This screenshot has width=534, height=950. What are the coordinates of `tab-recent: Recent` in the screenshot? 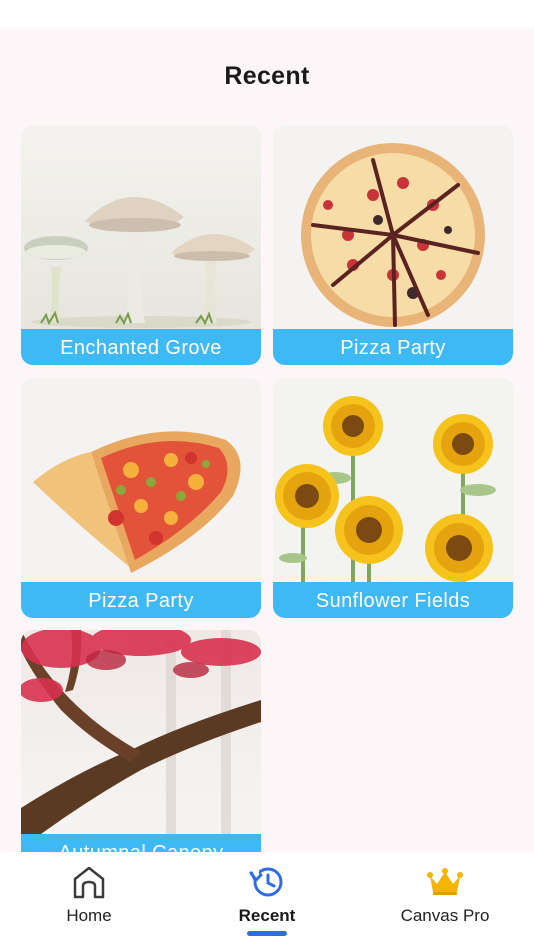 It's located at (267, 901).